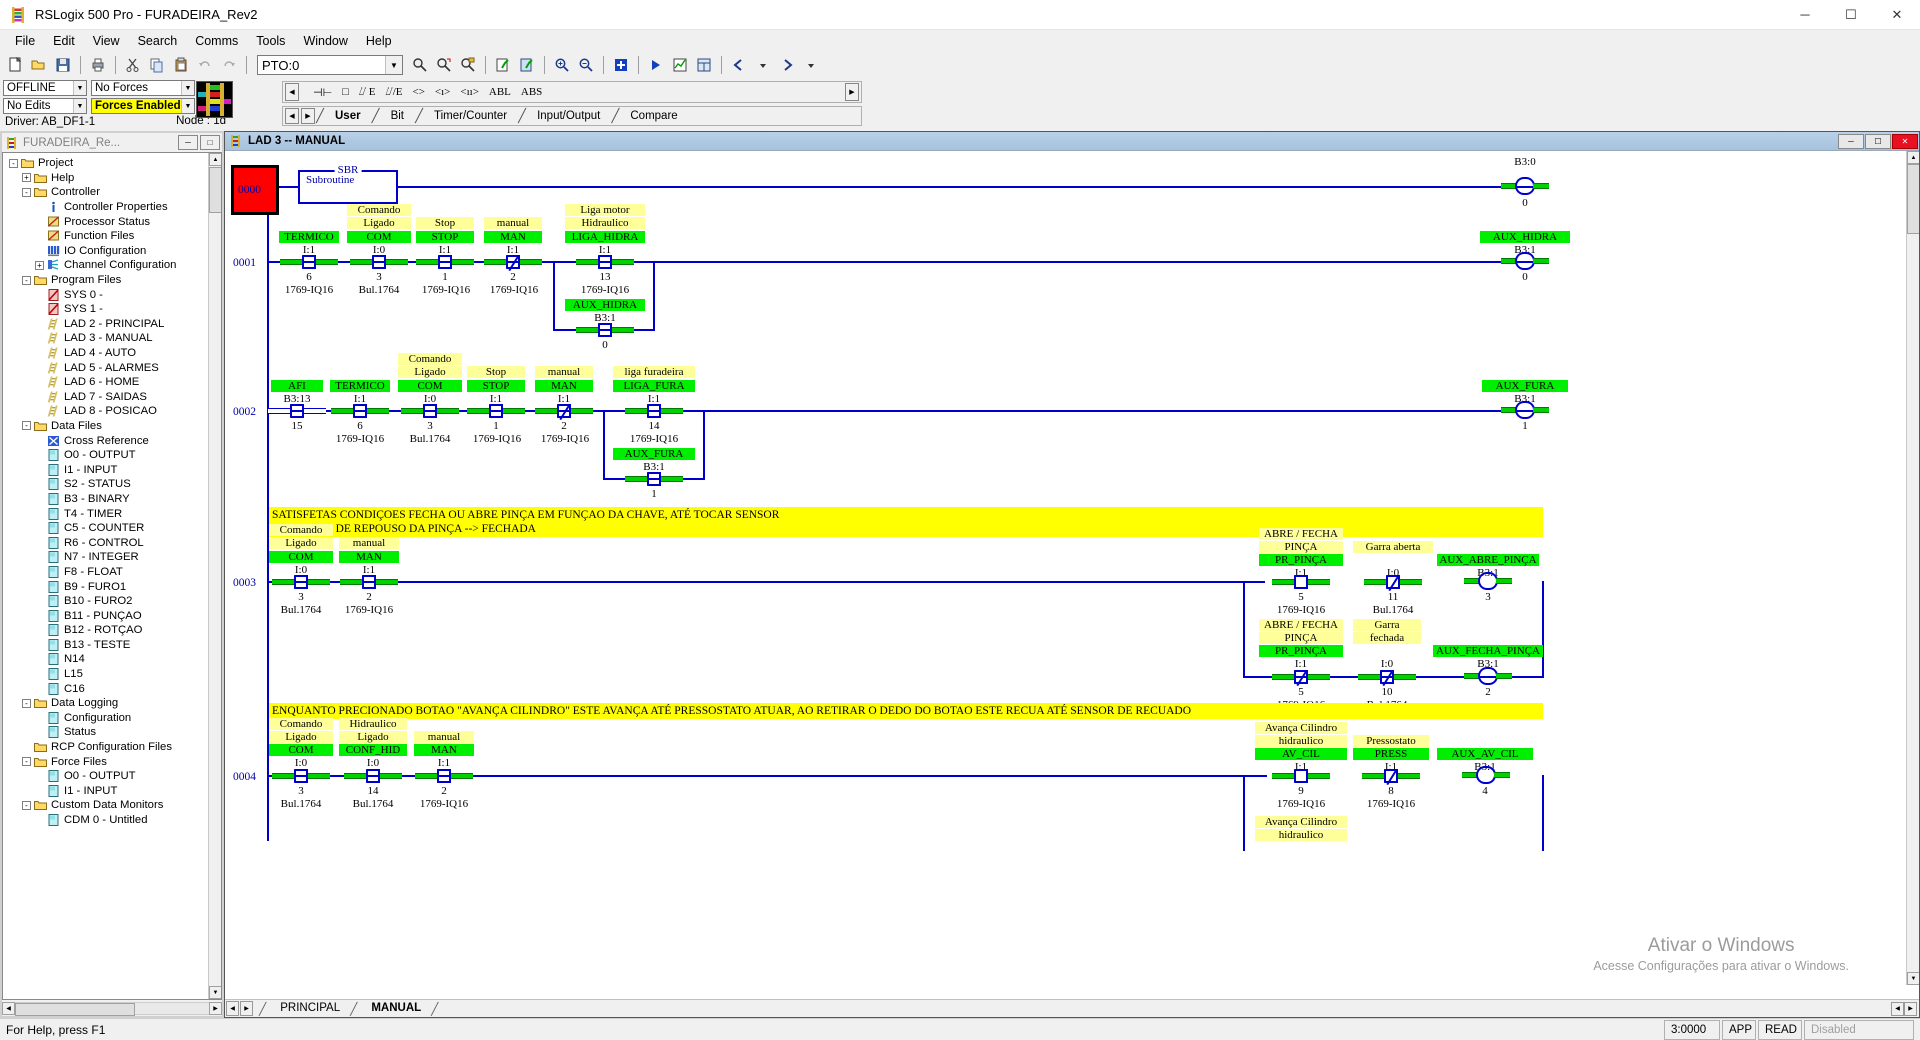 This screenshot has height=1040, width=1920. What do you see at coordinates (562, 65) in the screenshot?
I see `zoom-in-icon` at bounding box center [562, 65].